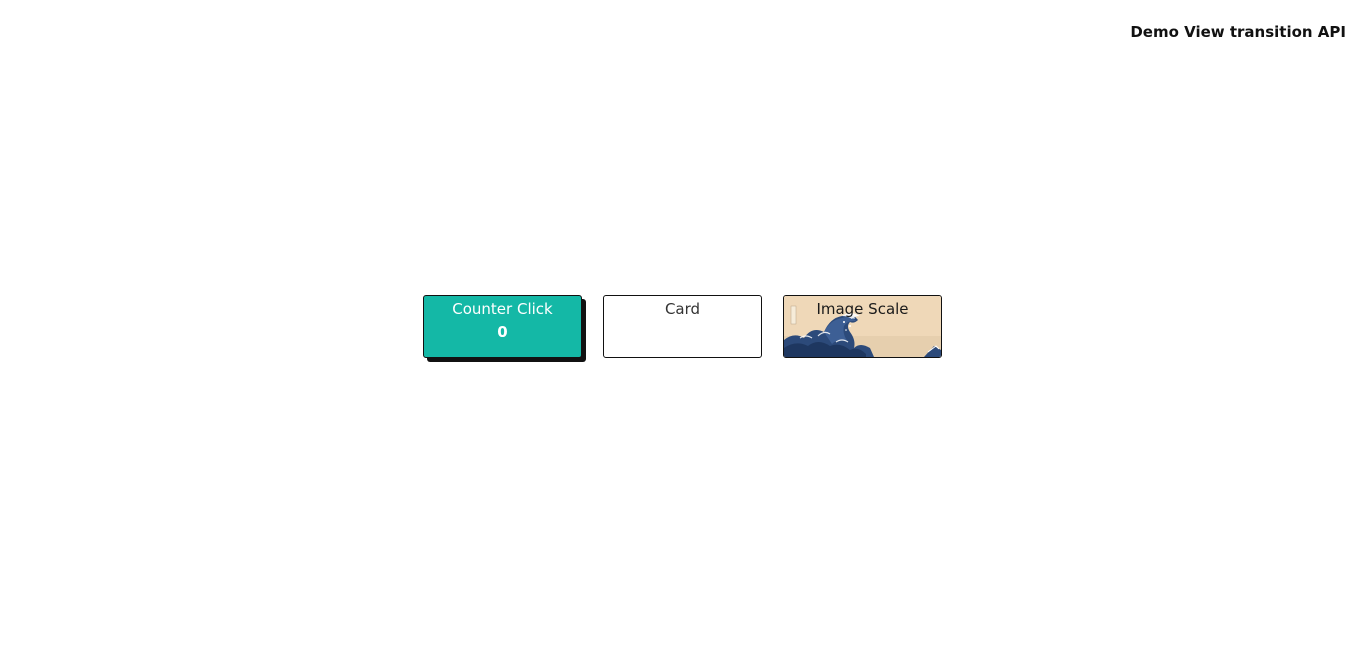  What do you see at coordinates (862, 326) in the screenshot?
I see `image-scale-button: Image Scale` at bounding box center [862, 326].